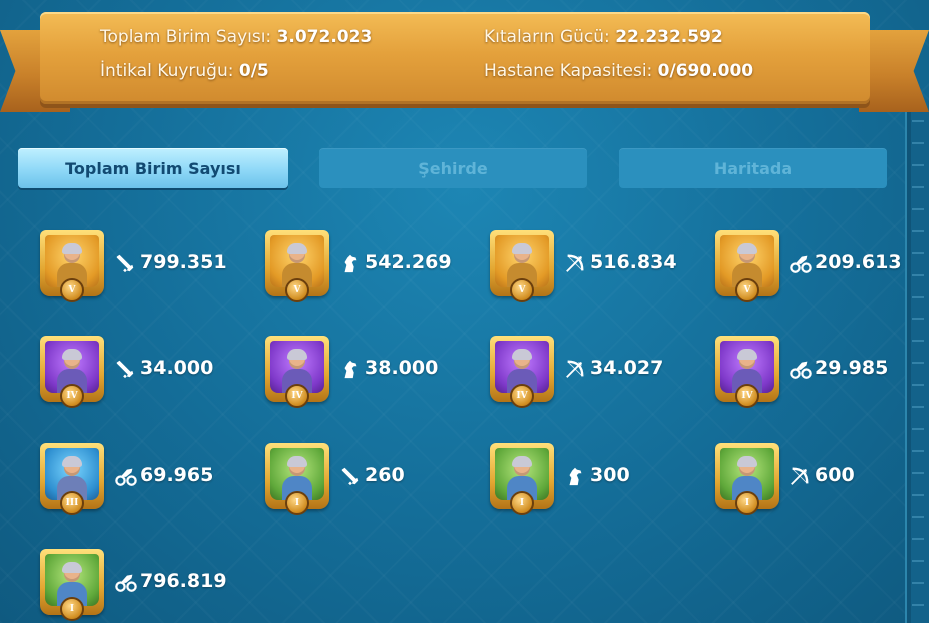 The height and width of the screenshot is (623, 929). What do you see at coordinates (547, 37) in the screenshot?
I see `continent-power-label: Kıtaların Gücü:` at bounding box center [547, 37].